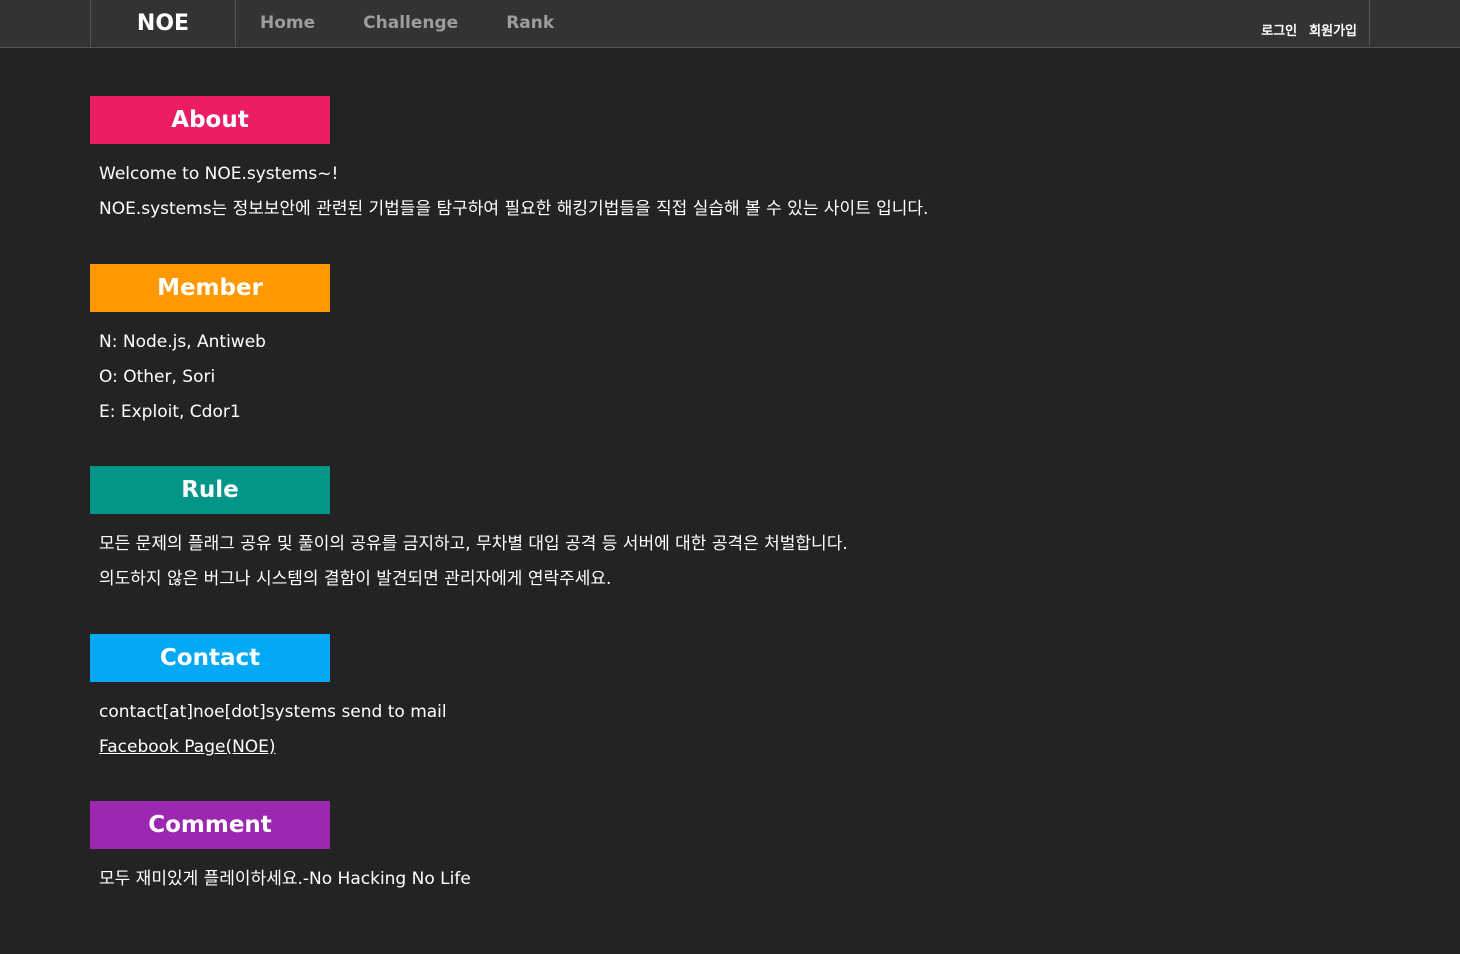  What do you see at coordinates (163, 23) in the screenshot?
I see `brand-logo-link: NOE` at bounding box center [163, 23].